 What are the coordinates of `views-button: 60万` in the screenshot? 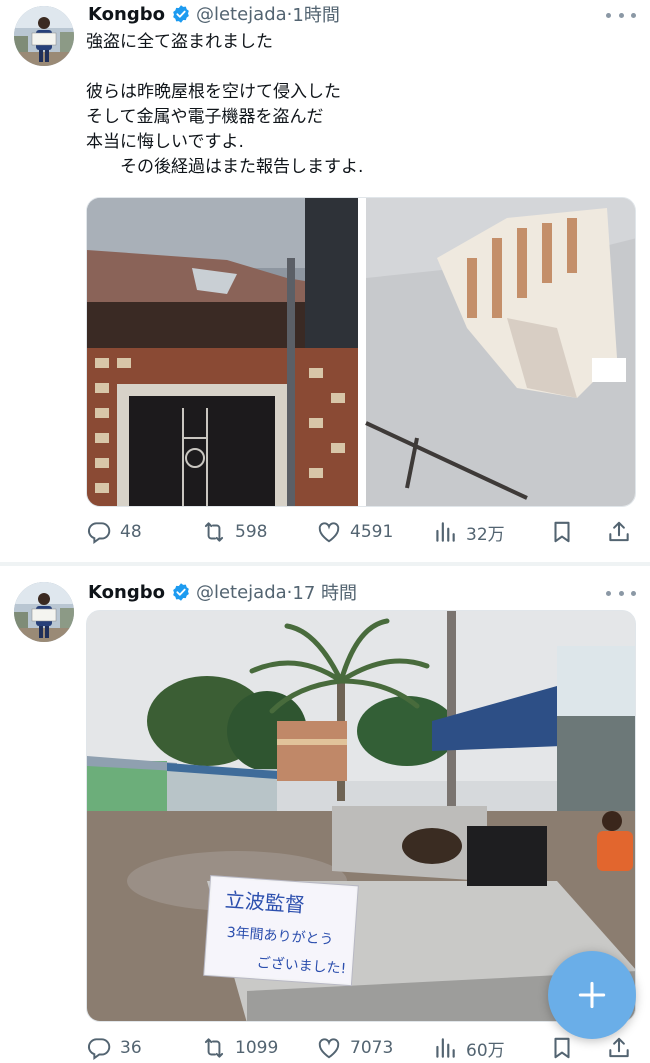 It's located at (468, 1048).